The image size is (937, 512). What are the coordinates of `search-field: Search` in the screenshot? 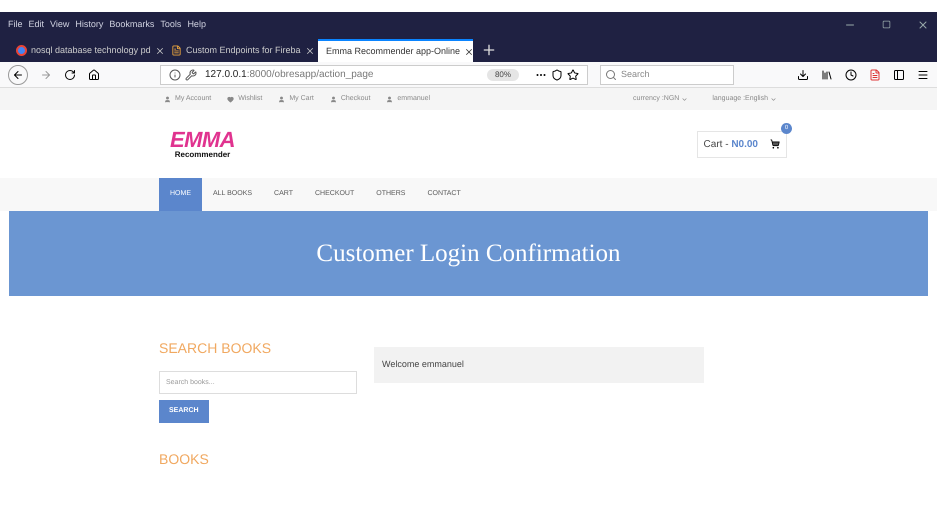 It's located at (667, 74).